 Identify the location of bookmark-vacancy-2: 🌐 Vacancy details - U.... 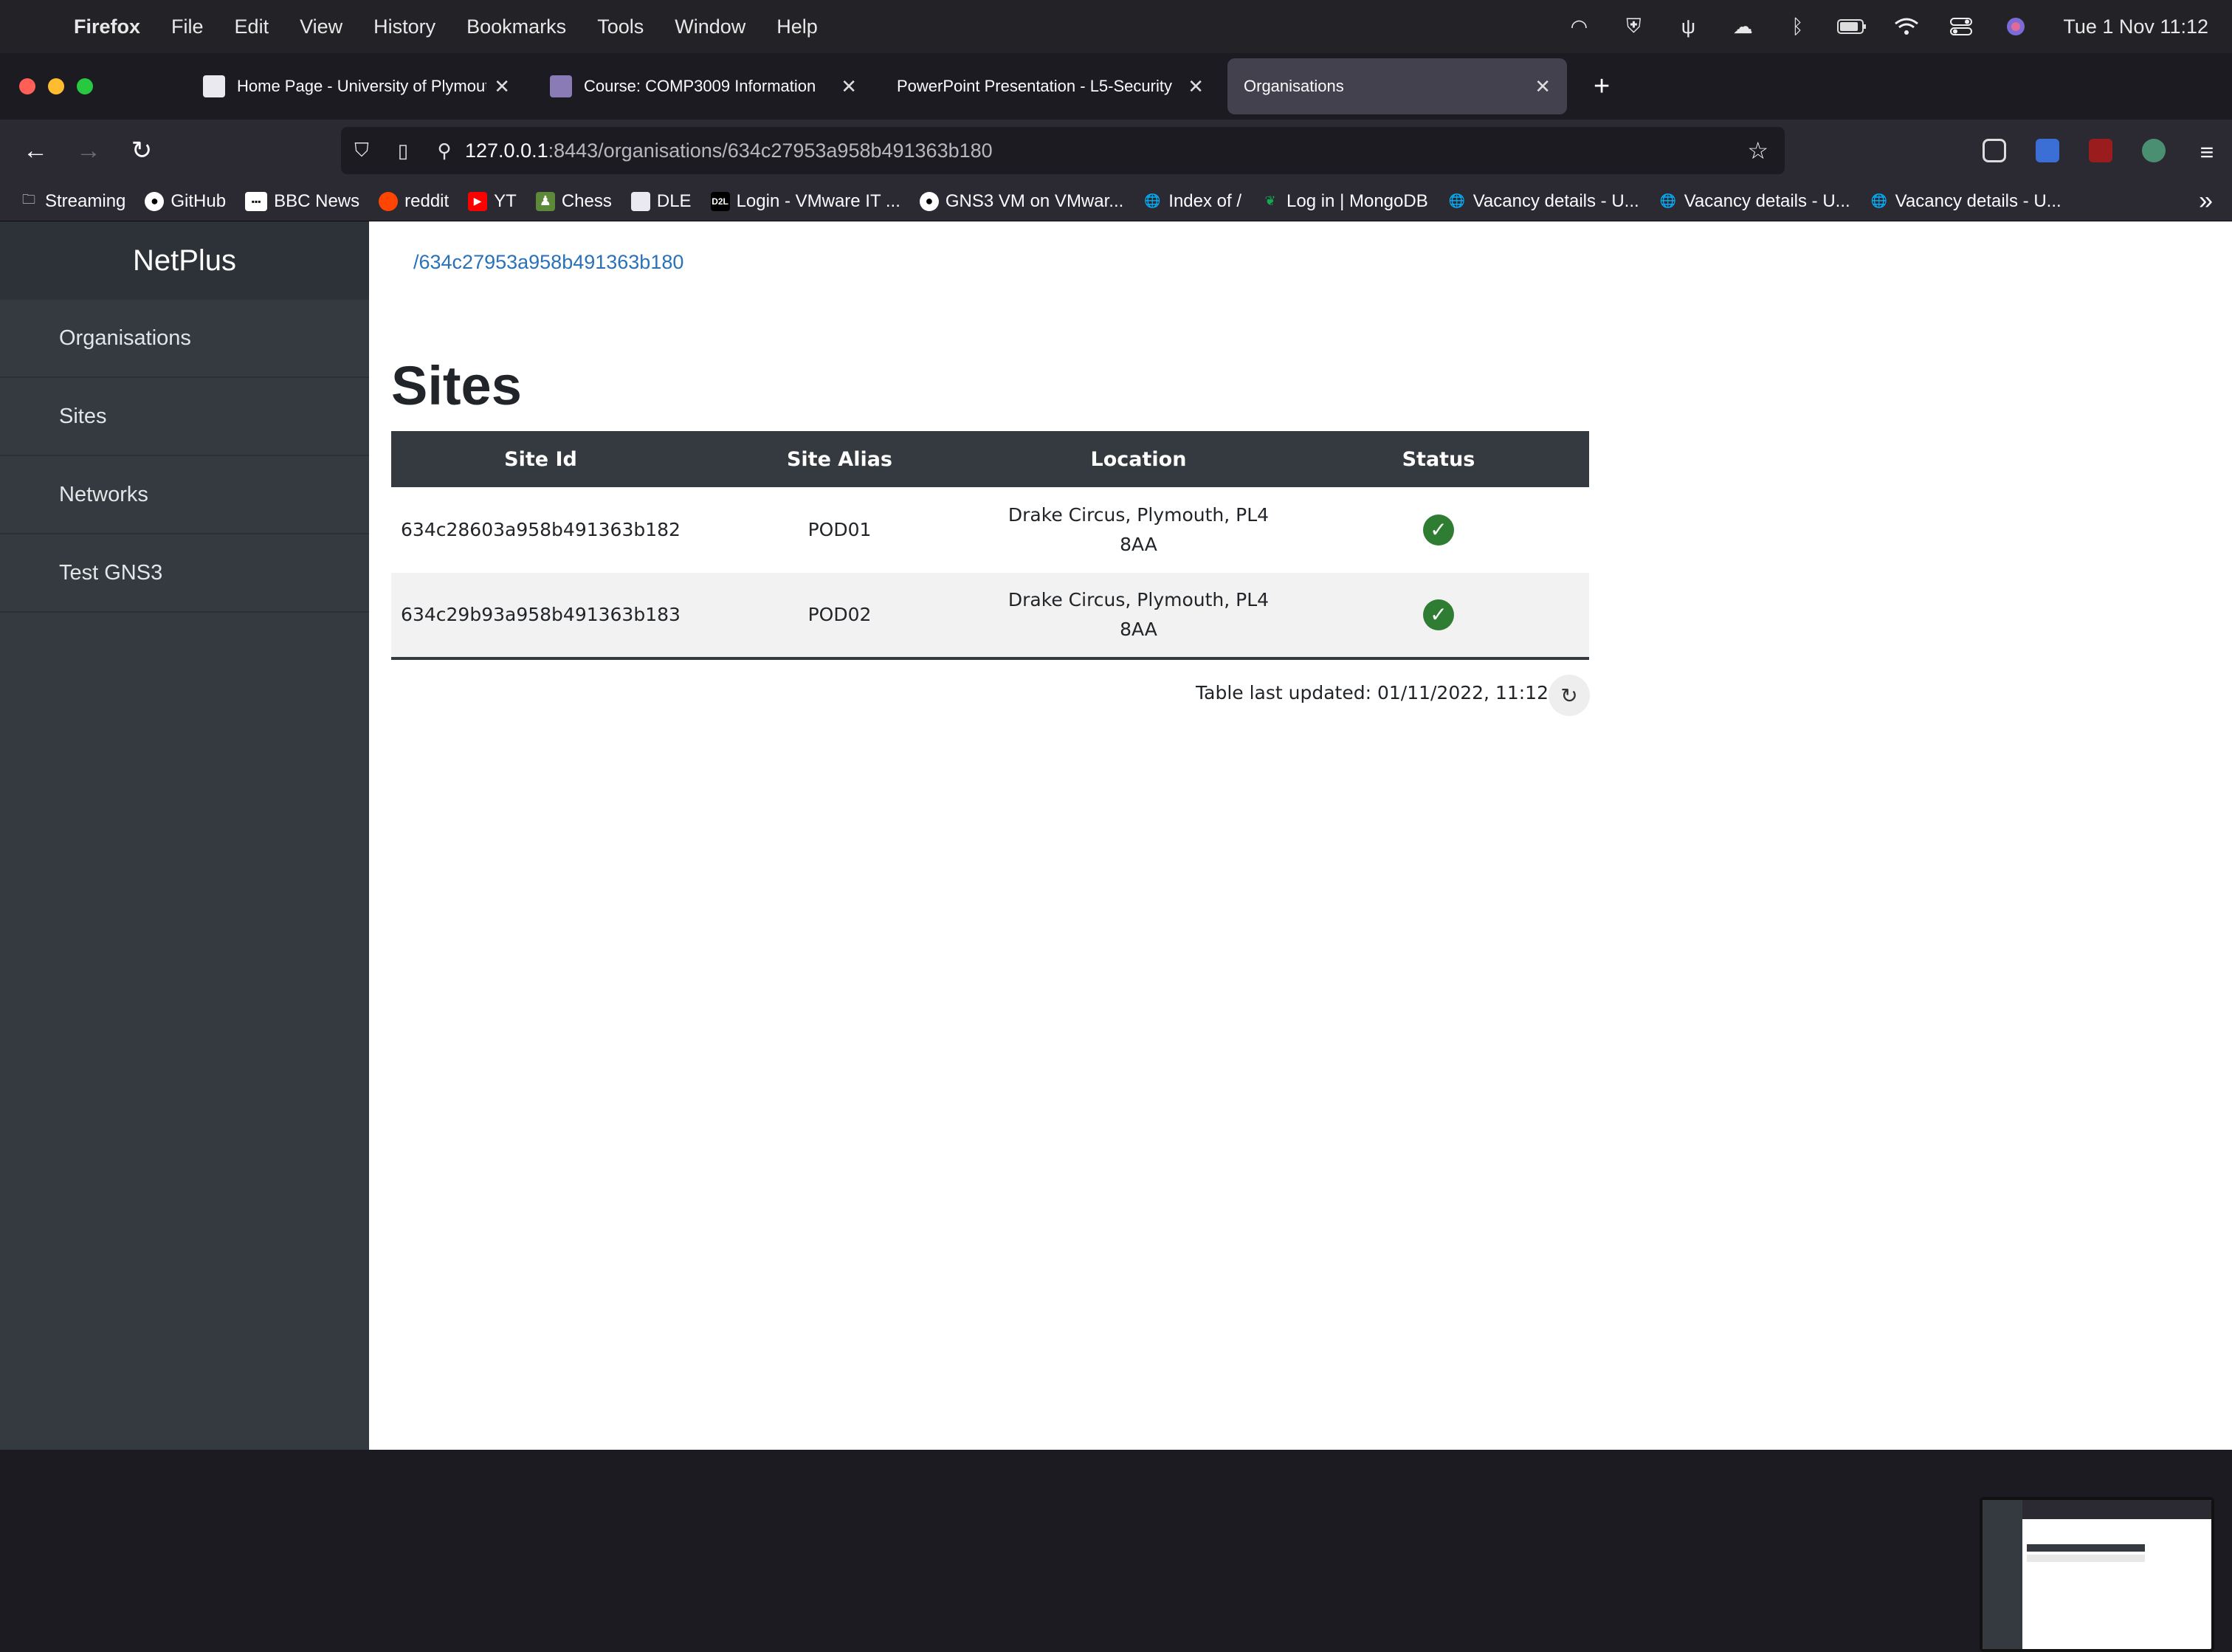
(1754, 201).